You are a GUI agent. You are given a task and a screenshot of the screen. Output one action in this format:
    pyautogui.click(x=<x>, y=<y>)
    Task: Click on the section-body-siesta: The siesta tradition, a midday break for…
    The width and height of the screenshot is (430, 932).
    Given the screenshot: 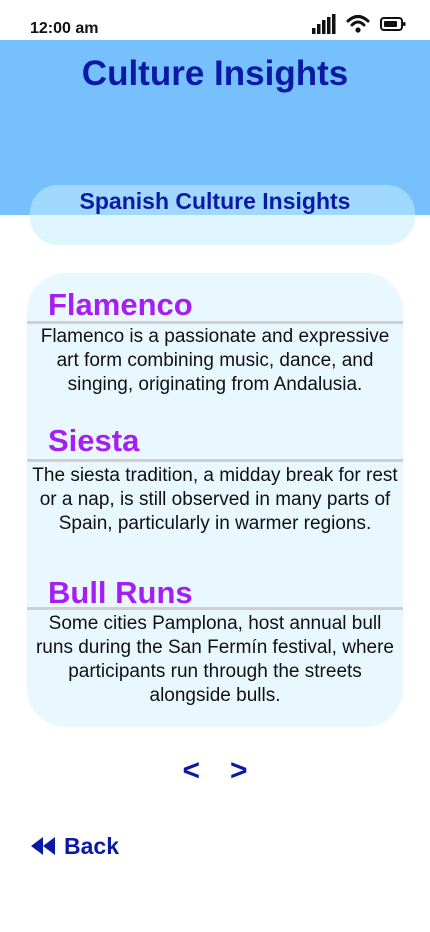 What is the action you would take?
    pyautogui.click(x=215, y=499)
    